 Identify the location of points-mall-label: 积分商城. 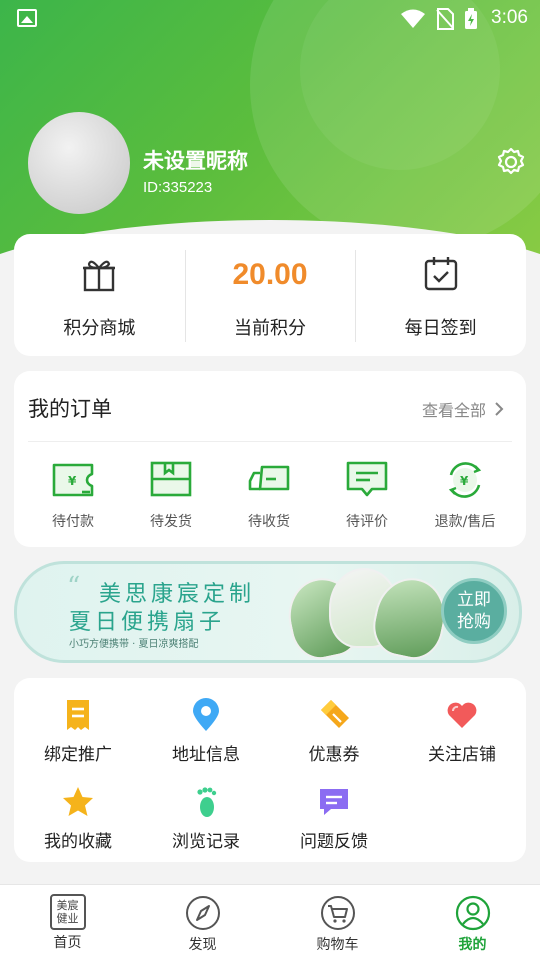
(99, 328).